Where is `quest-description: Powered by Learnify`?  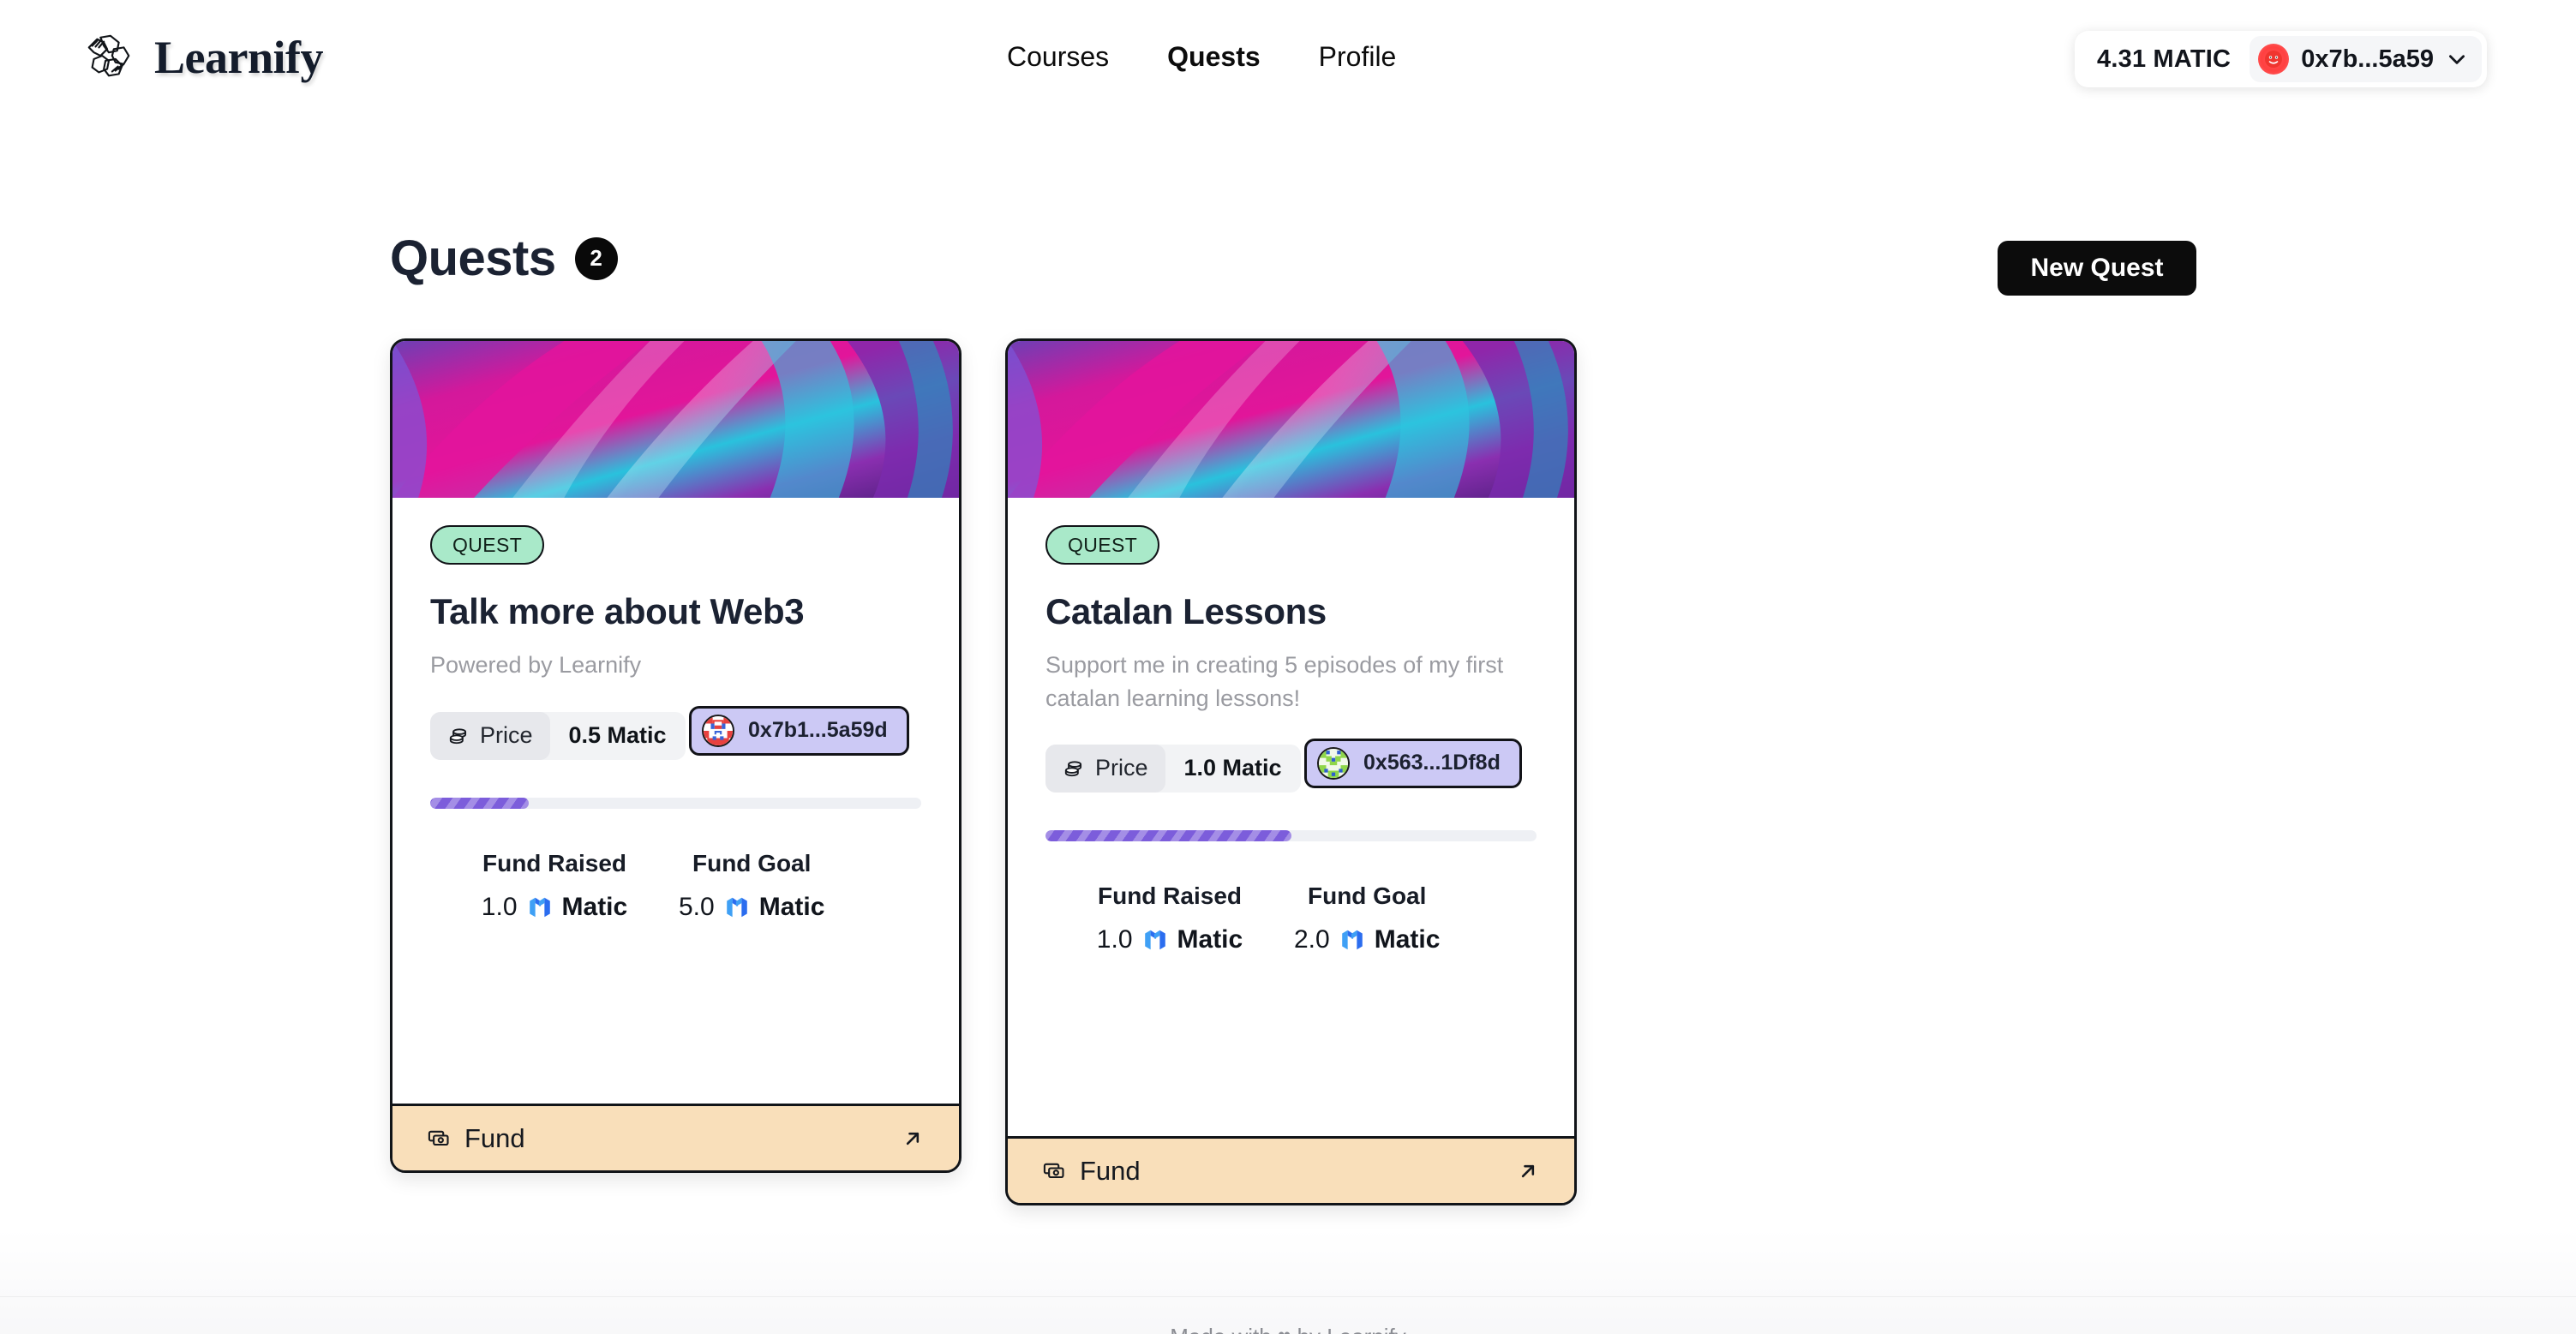 quest-description: Powered by Learnify is located at coordinates (536, 665).